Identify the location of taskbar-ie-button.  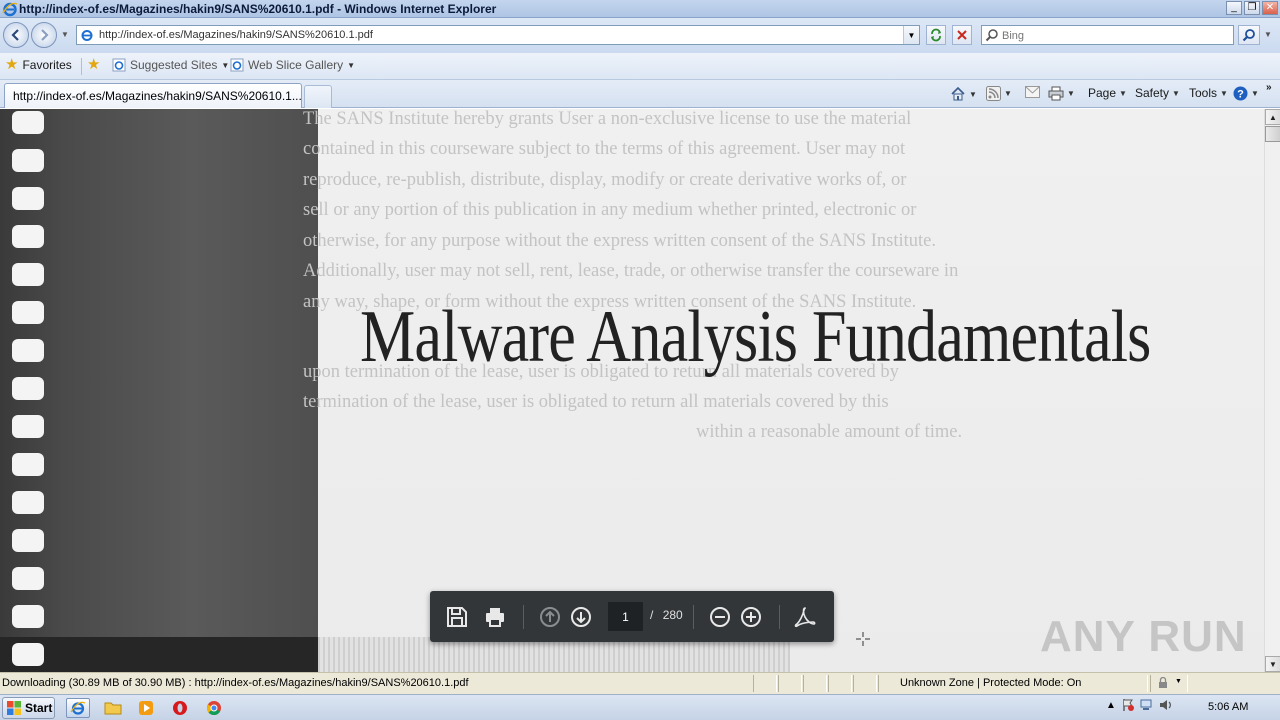
(78, 708).